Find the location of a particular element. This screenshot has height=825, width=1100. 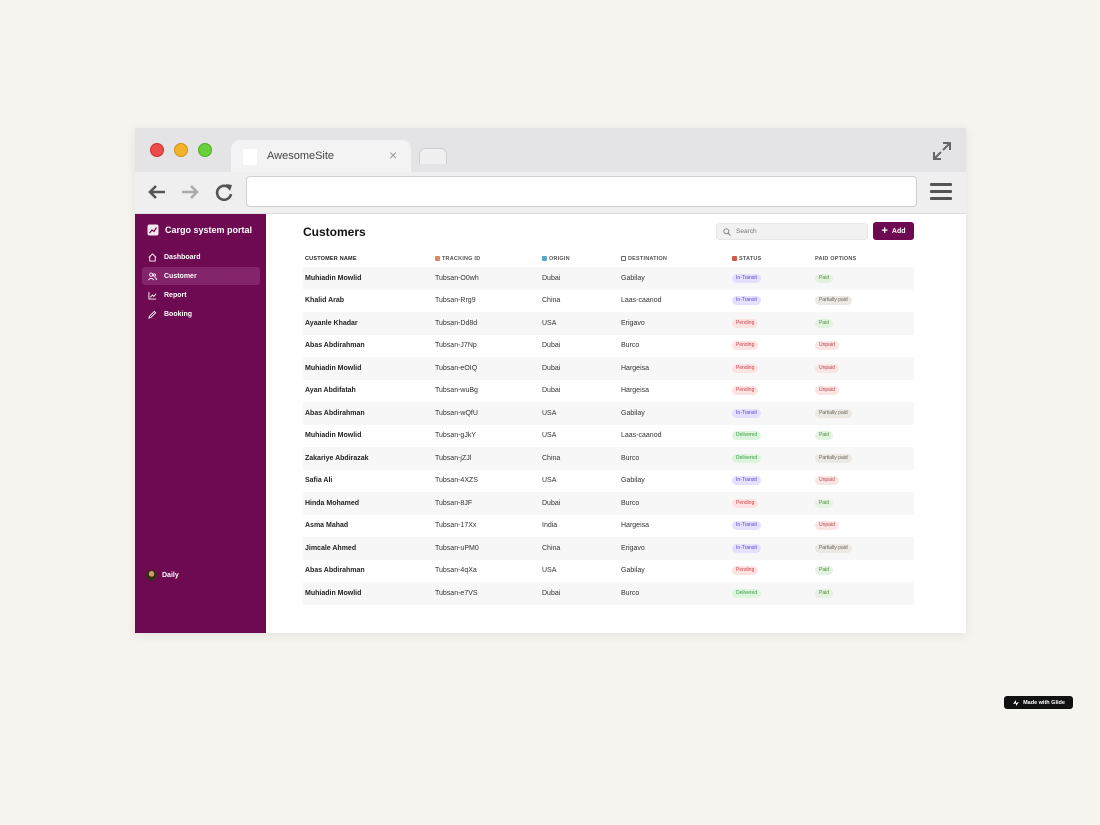

forward-arrow-icon is located at coordinates (190, 192).